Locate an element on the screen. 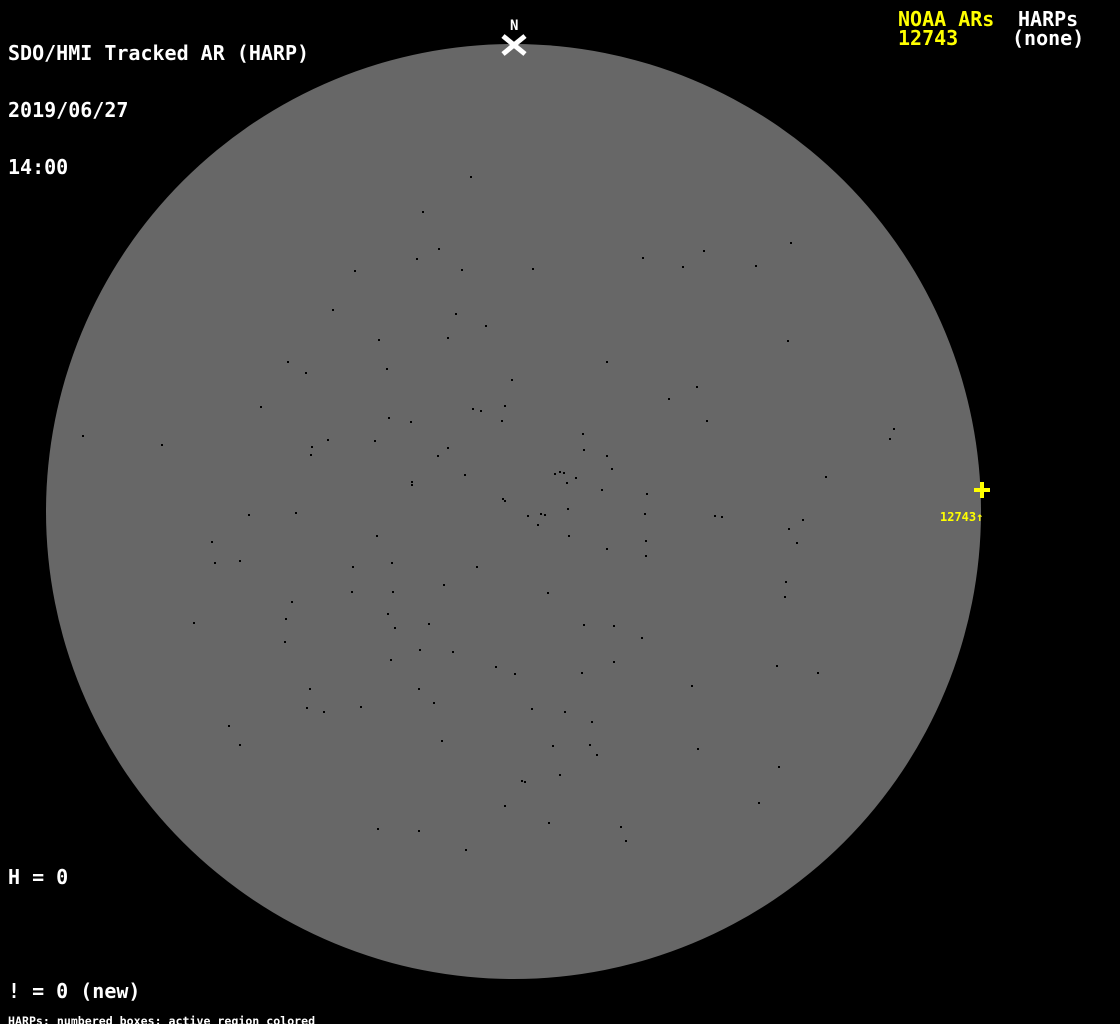 The image size is (1120, 1024). legend-spacer is located at coordinates (122, 934).